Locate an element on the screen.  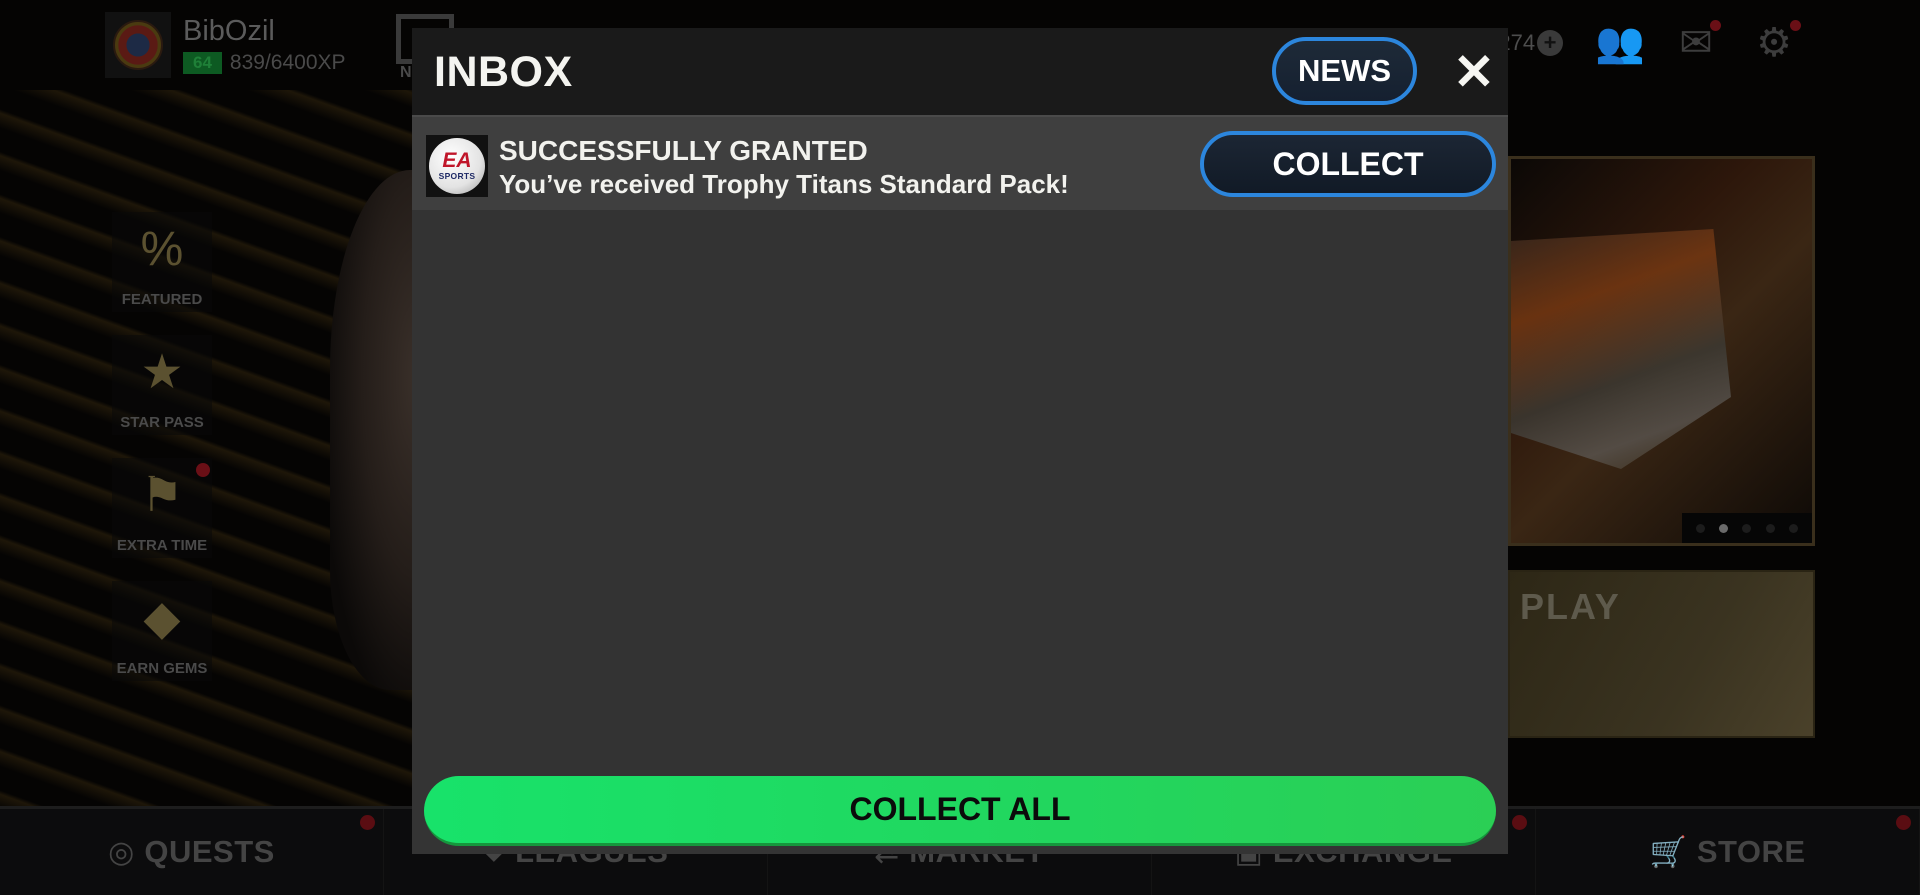
collect-button: COLLECT is located at coordinates (1348, 164).